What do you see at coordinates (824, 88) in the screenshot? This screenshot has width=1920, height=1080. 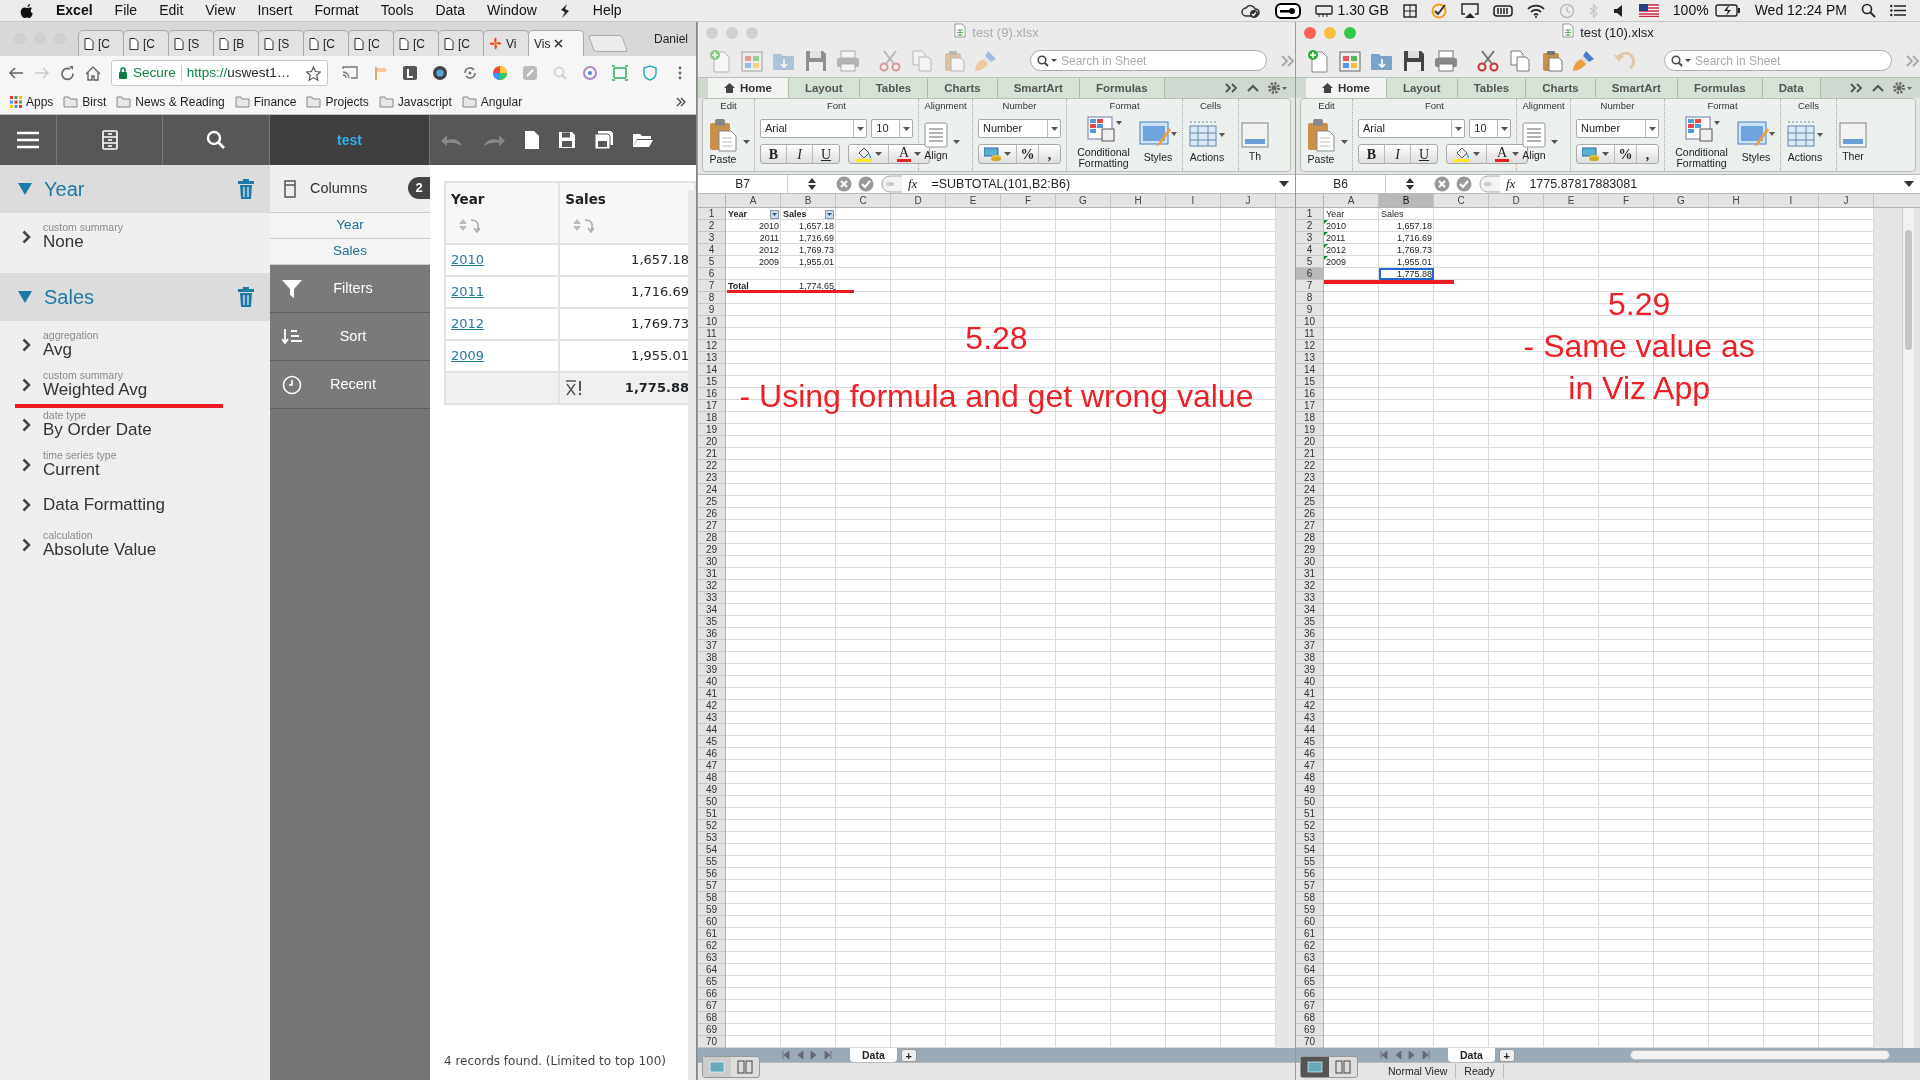 I see `ribbon-tab: Layout` at bounding box center [824, 88].